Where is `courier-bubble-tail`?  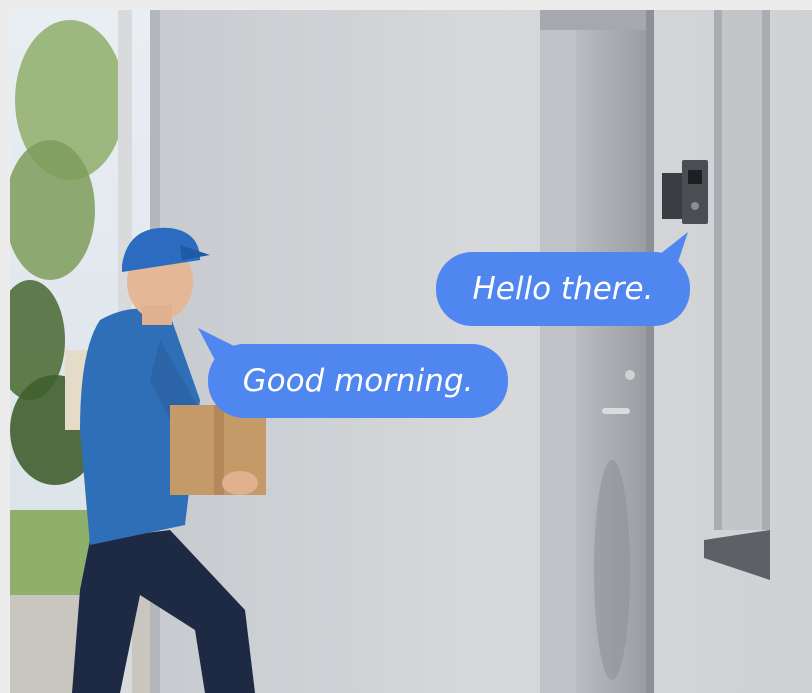
courier-bubble-tail is located at coordinates (218, 345).